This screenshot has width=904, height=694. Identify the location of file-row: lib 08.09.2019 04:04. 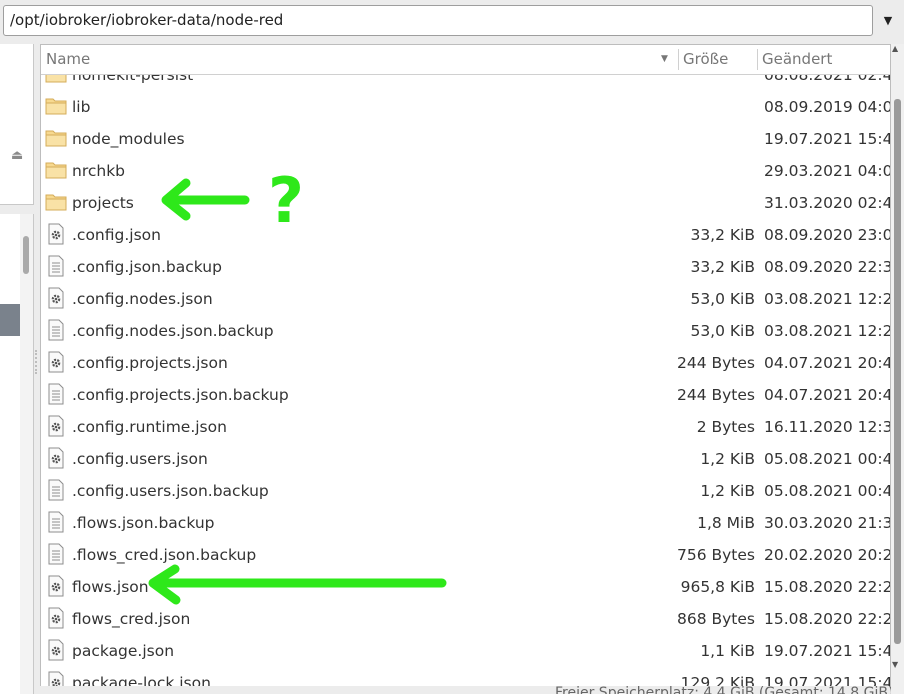
(466, 107).